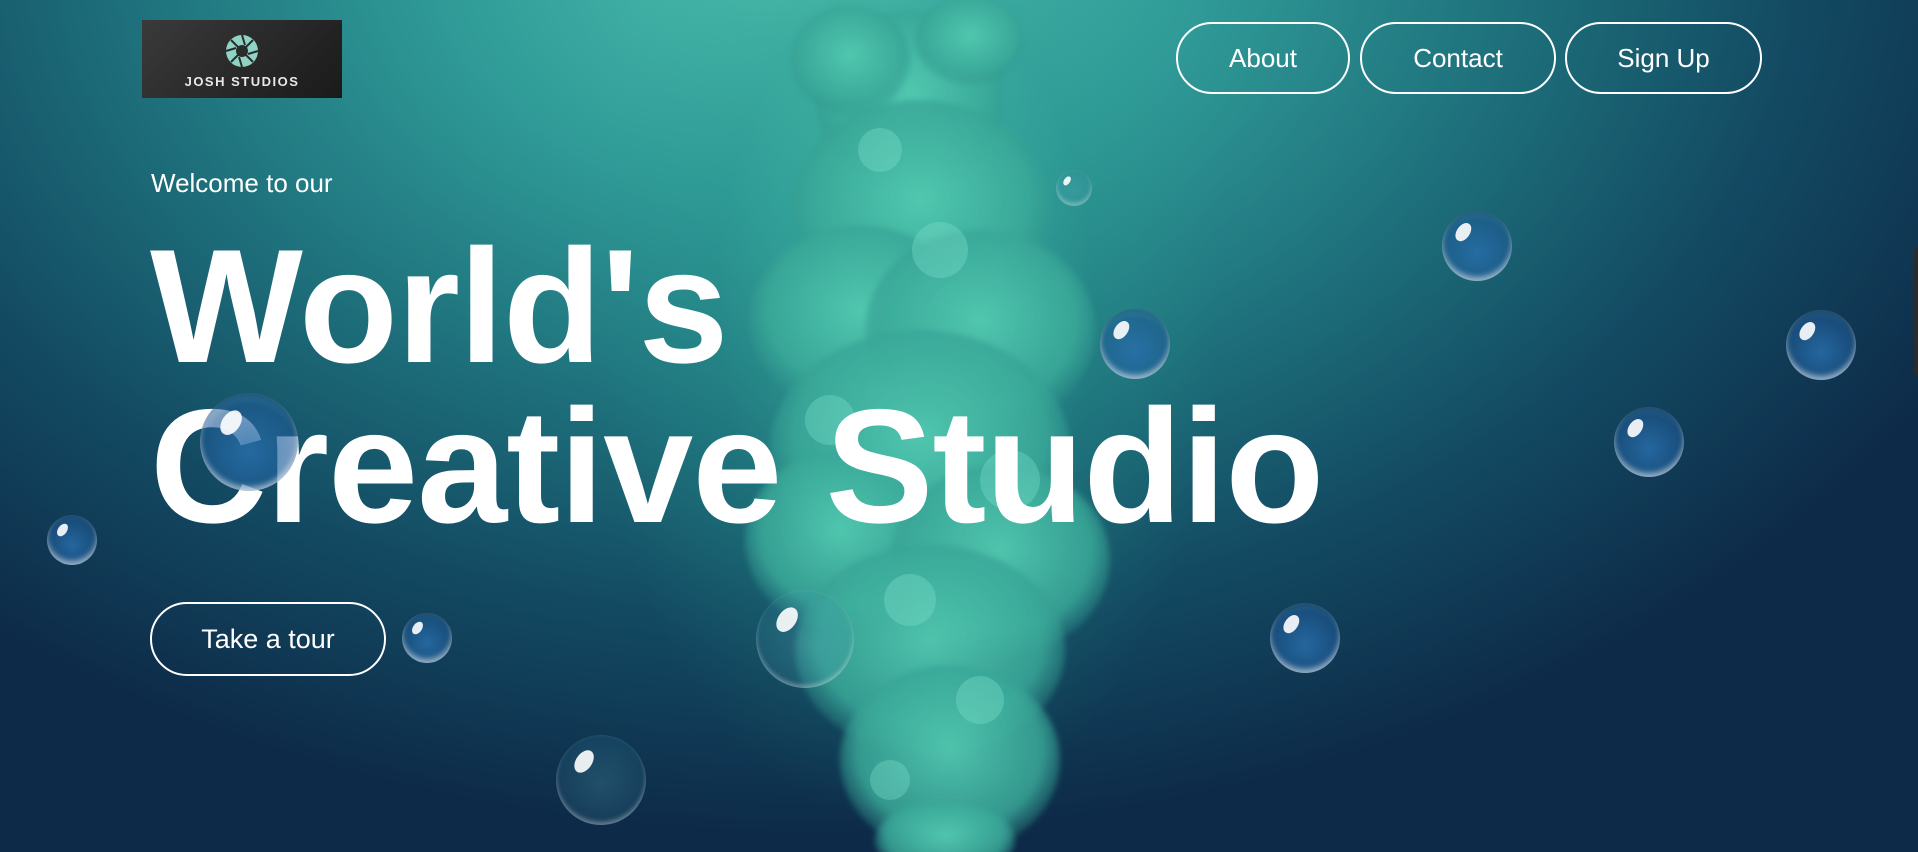 This screenshot has width=1918, height=852. I want to click on take-a-tour-button: Take a tour, so click(268, 639).